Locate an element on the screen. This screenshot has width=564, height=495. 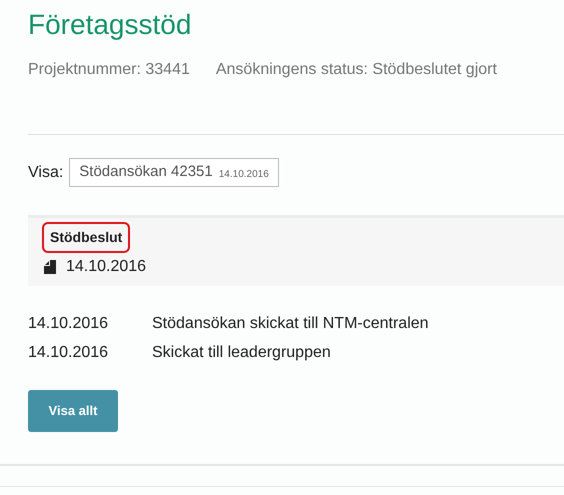
event-text: Skickat till leadergruppen is located at coordinates (241, 353).